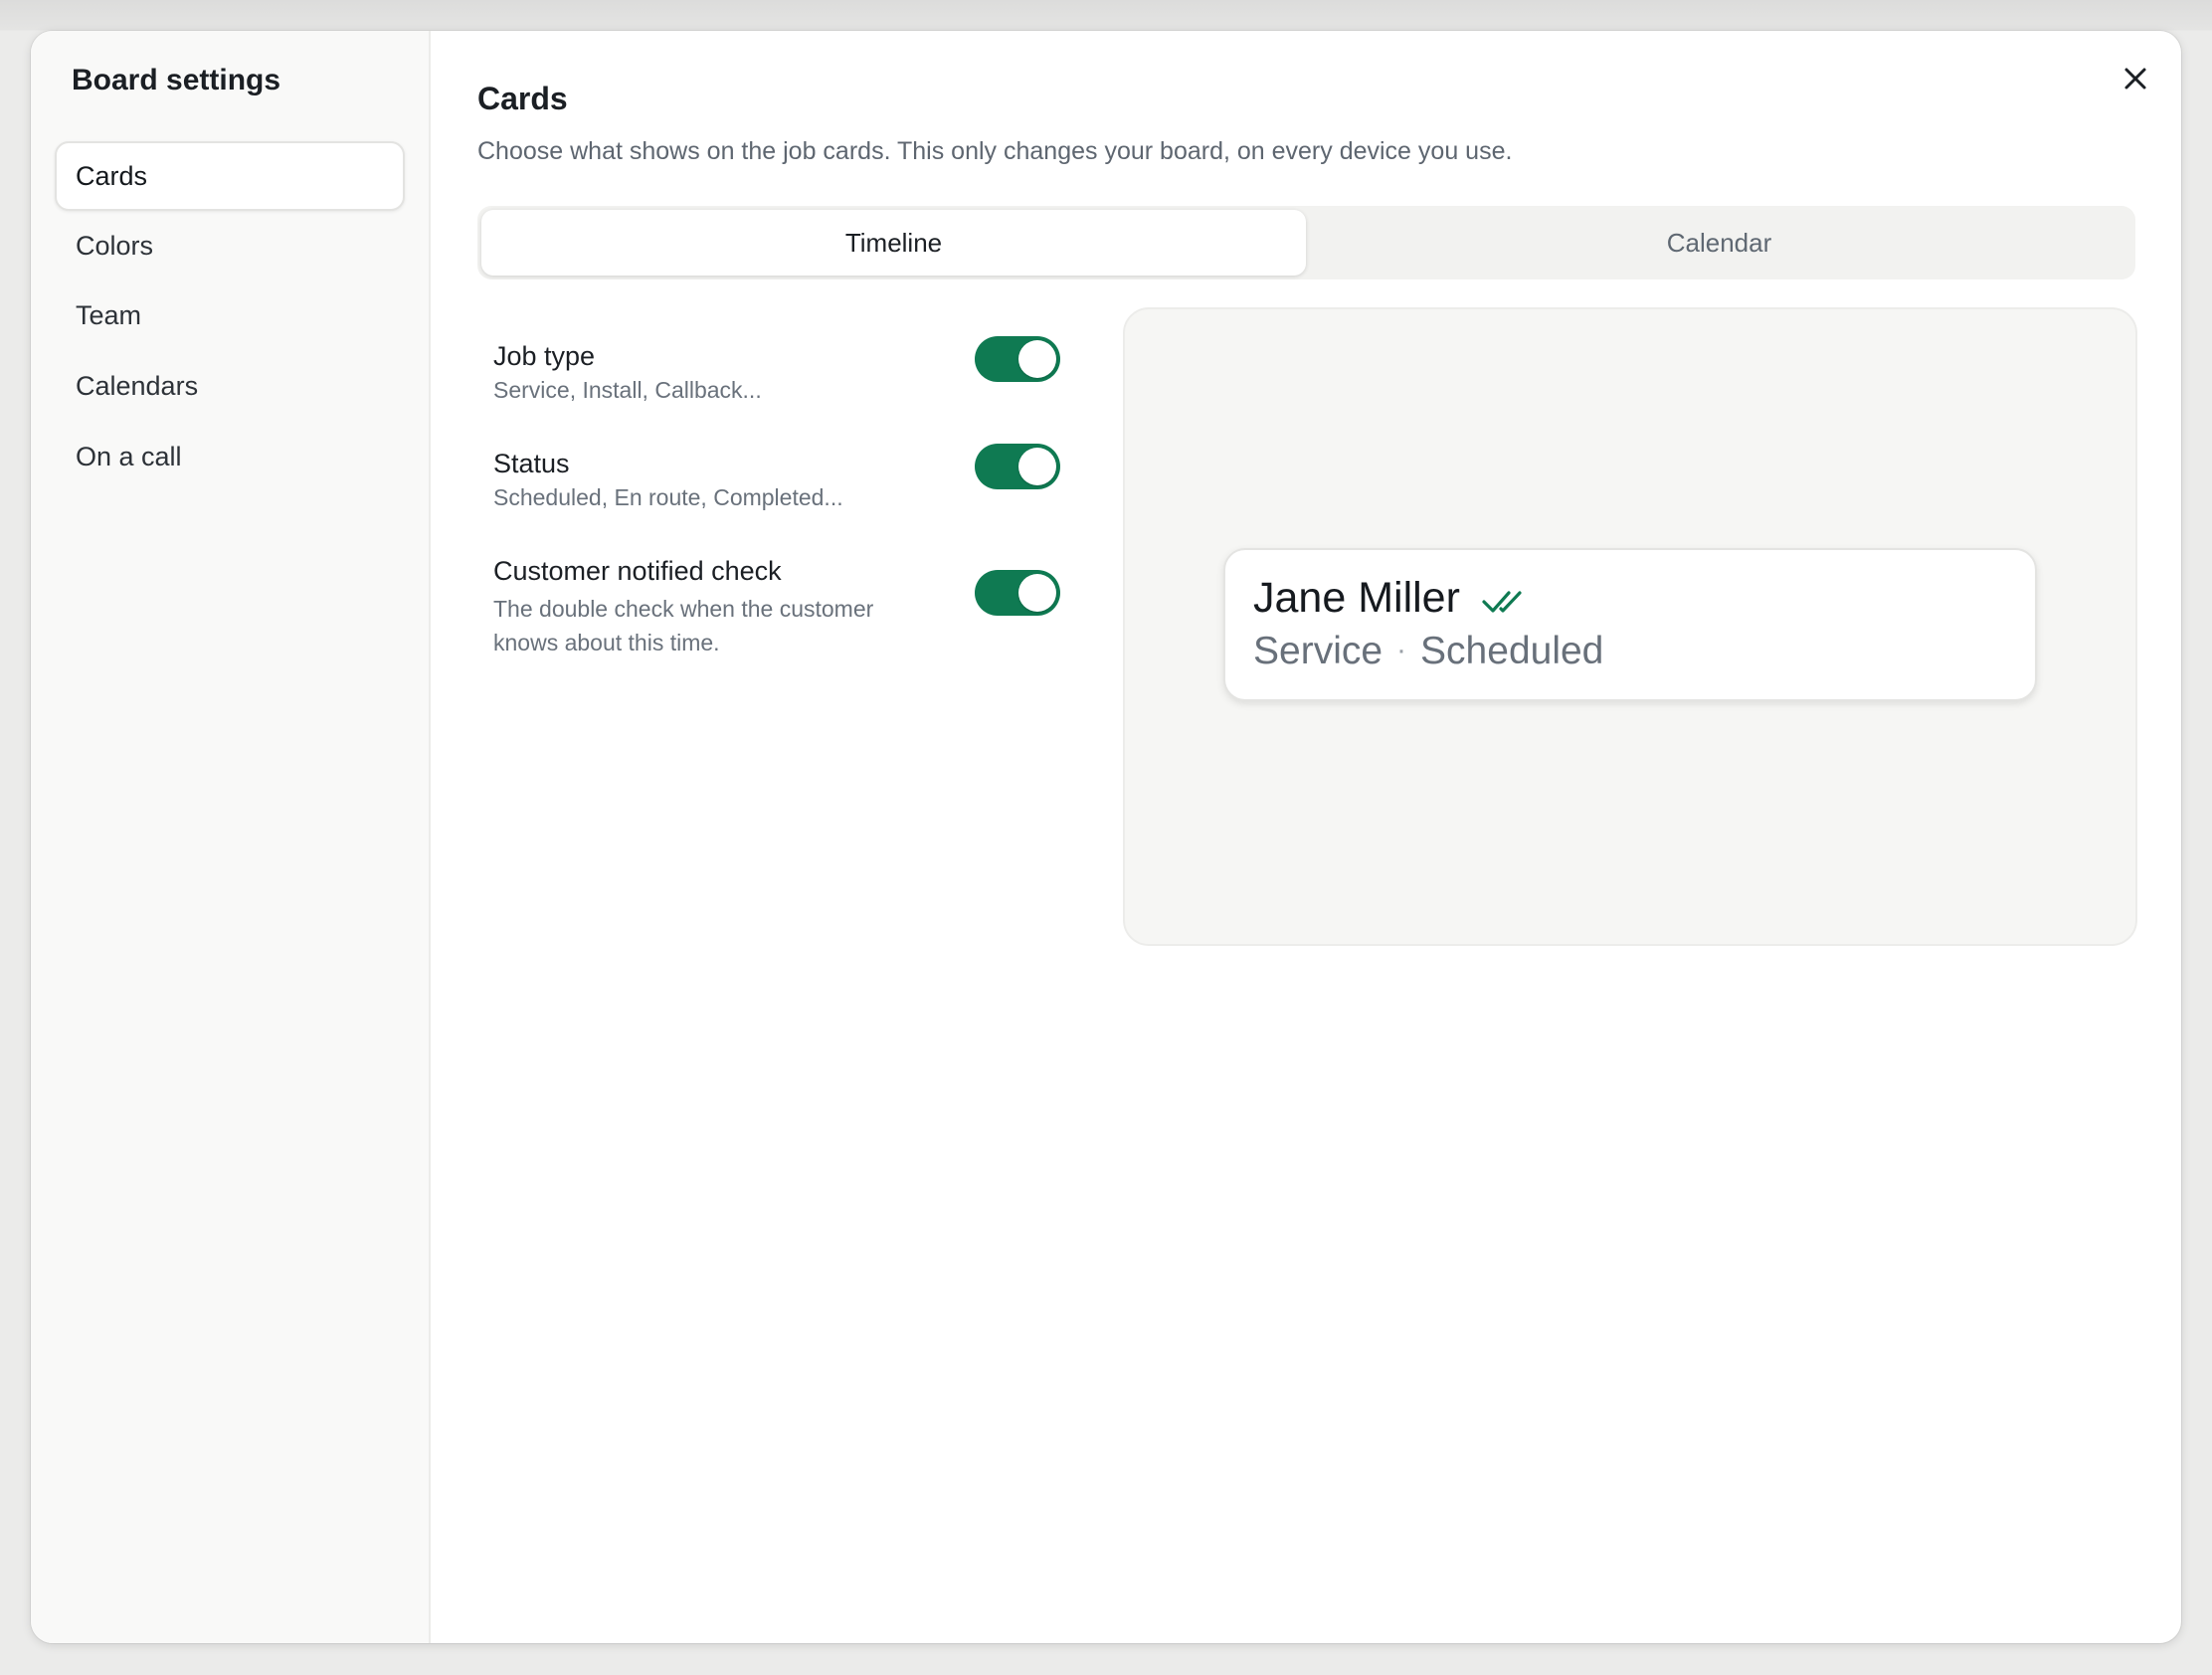  What do you see at coordinates (606, 643) in the screenshot?
I see `setting-description: knows about this time.` at bounding box center [606, 643].